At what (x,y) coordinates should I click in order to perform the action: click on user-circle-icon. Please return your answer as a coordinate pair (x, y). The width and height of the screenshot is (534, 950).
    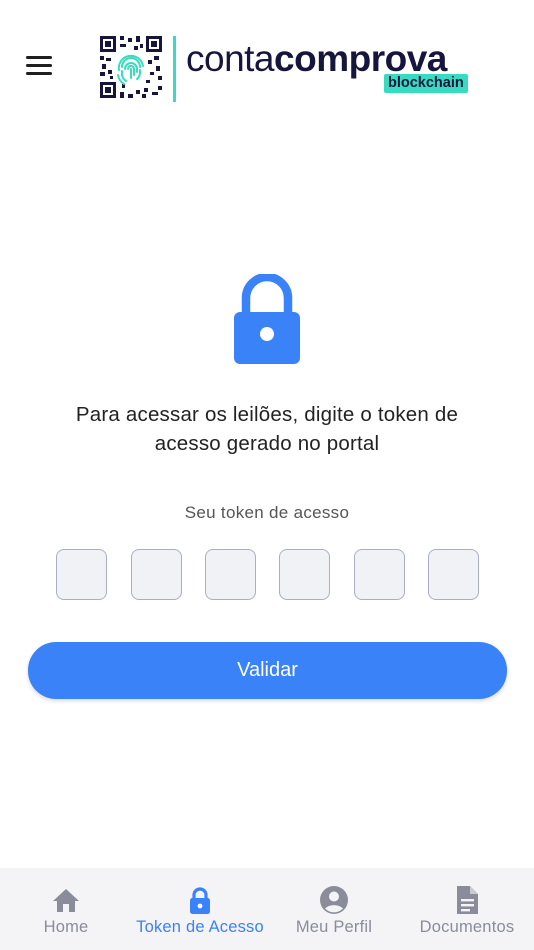
    Looking at the image, I should click on (334, 900).